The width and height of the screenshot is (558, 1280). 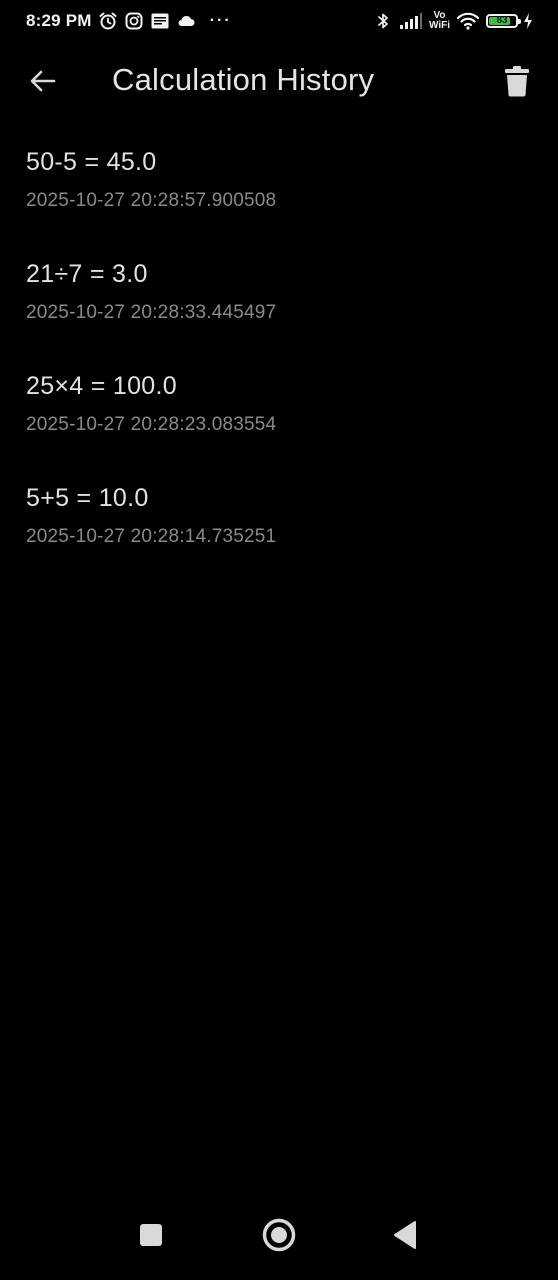 I want to click on home-button, so click(x=279, y=1235).